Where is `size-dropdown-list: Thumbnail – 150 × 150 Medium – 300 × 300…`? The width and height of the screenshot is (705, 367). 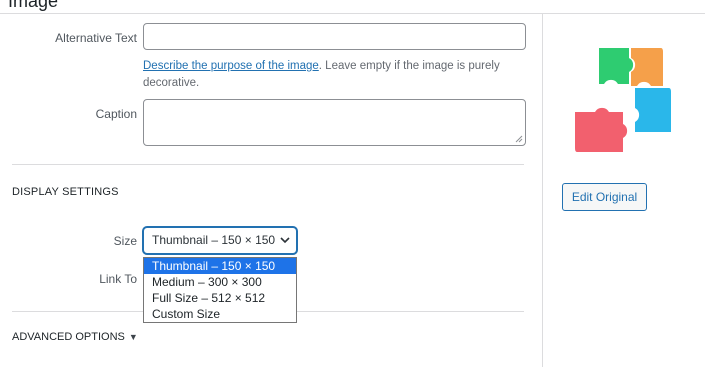 size-dropdown-list: Thumbnail – 150 × 150 Medium – 300 × 300… is located at coordinates (220, 290).